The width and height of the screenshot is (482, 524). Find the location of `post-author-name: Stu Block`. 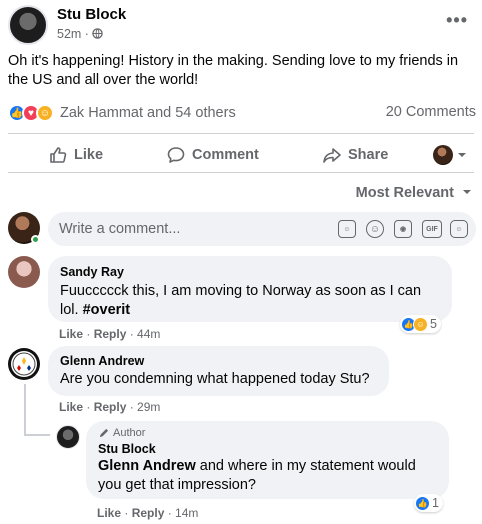

post-author-name: Stu Block is located at coordinates (91, 14).